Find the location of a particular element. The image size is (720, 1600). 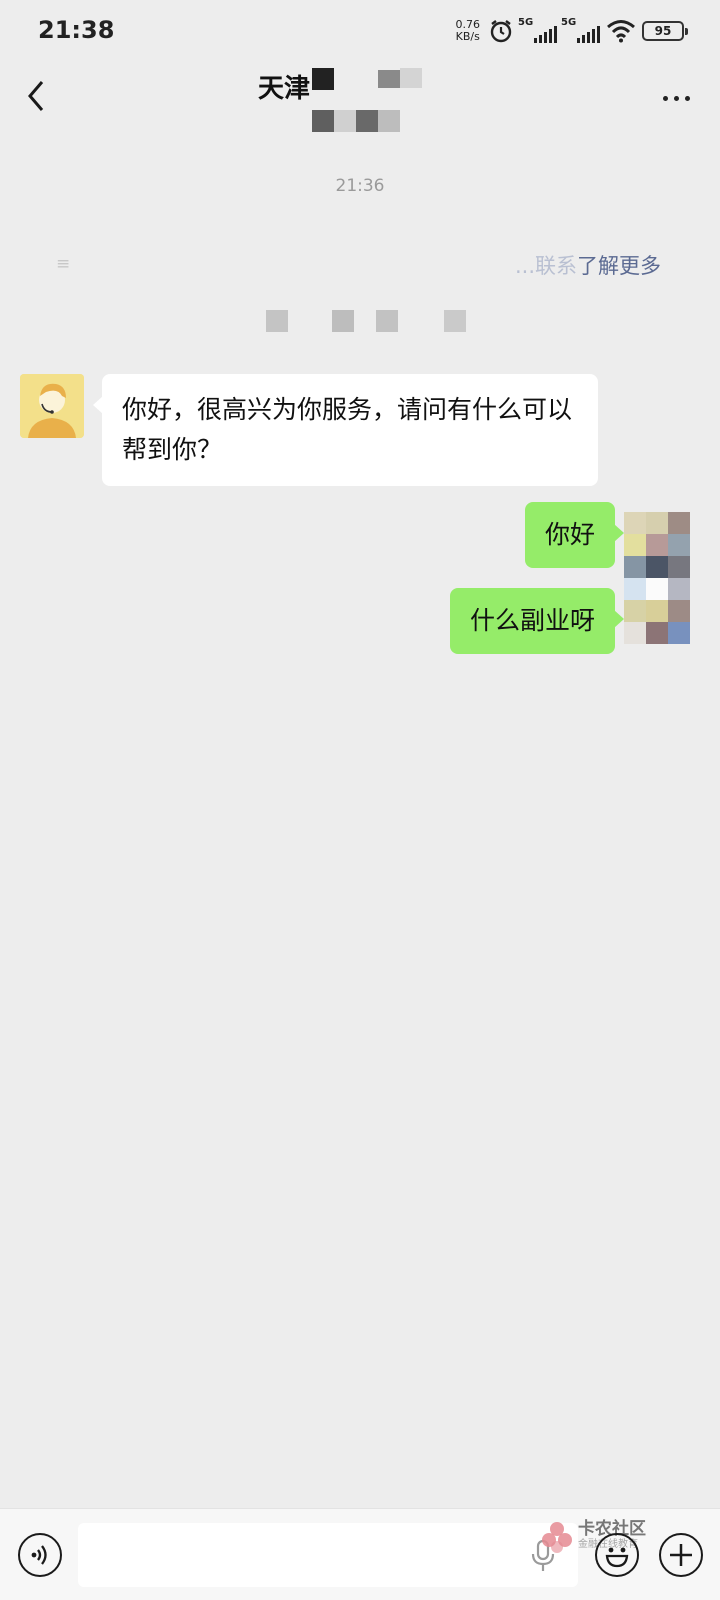

contact-avatar is located at coordinates (52, 406).